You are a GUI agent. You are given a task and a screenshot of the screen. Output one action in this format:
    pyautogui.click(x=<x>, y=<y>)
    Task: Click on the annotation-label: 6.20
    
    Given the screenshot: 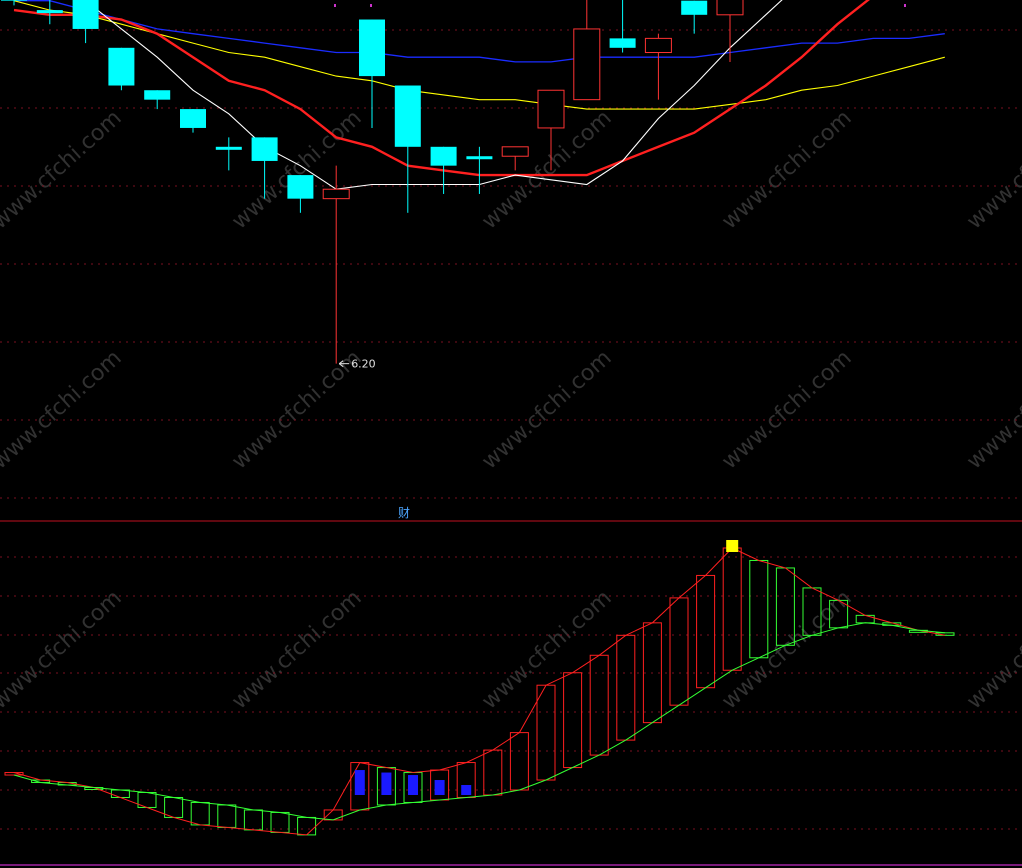 What is the action you would take?
    pyautogui.click(x=363, y=364)
    